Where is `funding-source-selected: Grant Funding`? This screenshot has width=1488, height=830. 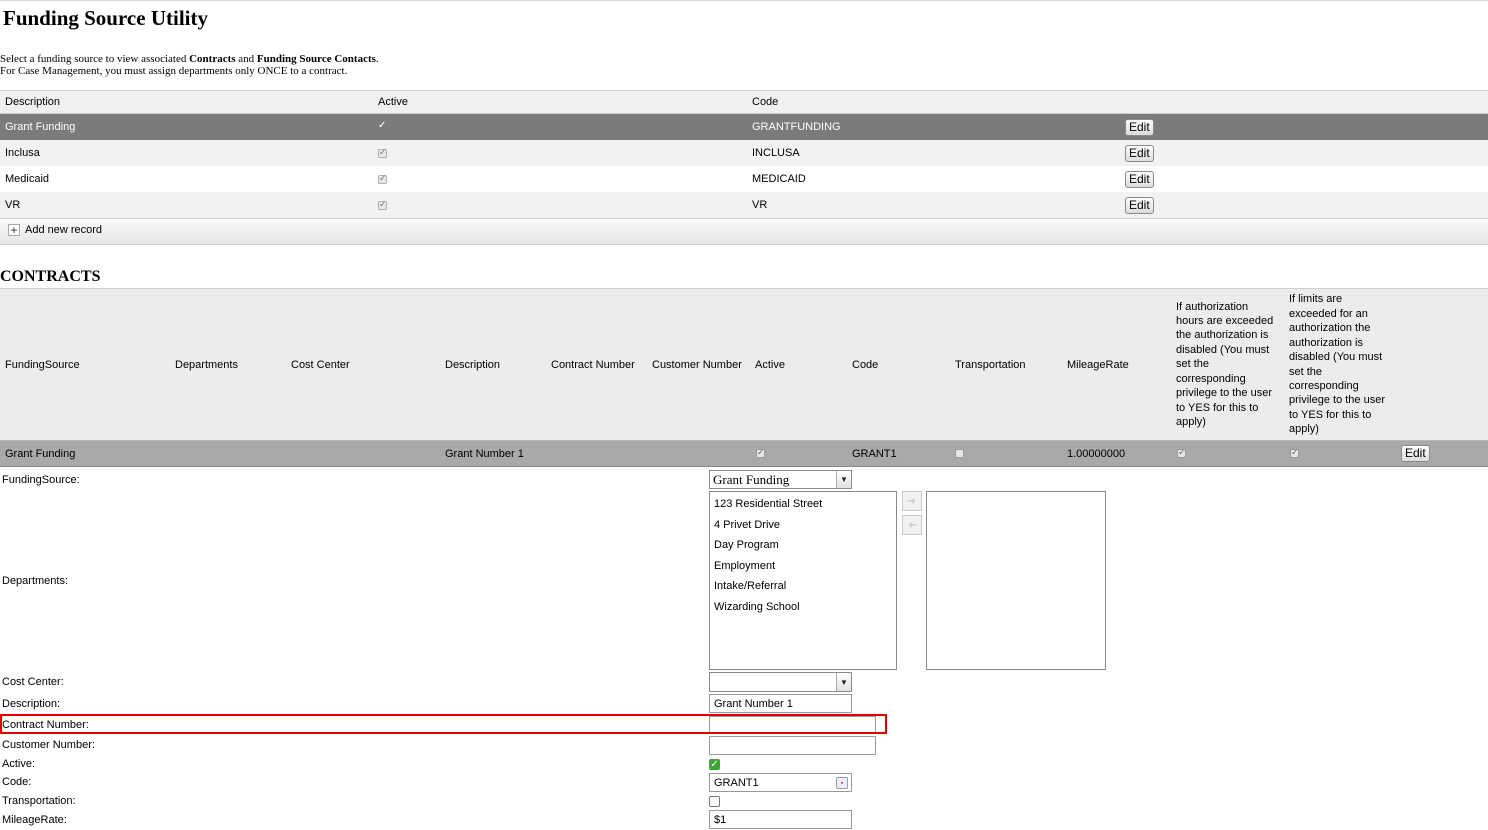
funding-source-selected: Grant Funding is located at coordinates (751, 479).